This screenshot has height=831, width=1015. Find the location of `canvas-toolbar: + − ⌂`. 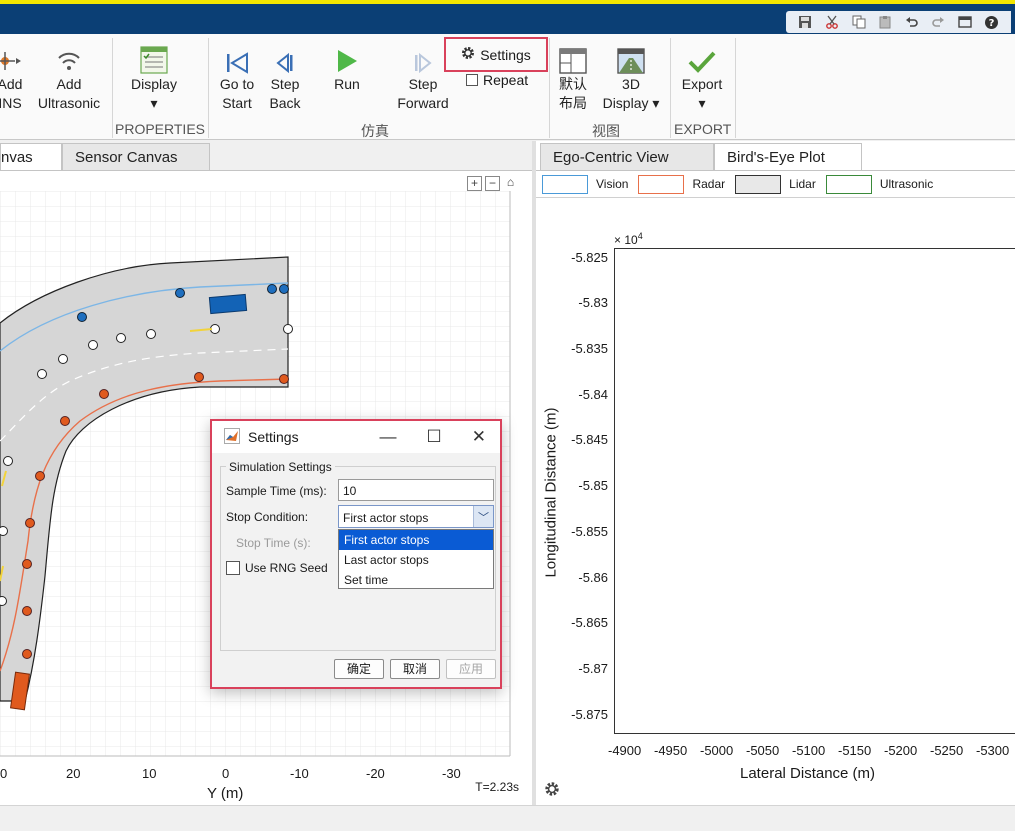

canvas-toolbar: + − ⌂ is located at coordinates (492, 183).